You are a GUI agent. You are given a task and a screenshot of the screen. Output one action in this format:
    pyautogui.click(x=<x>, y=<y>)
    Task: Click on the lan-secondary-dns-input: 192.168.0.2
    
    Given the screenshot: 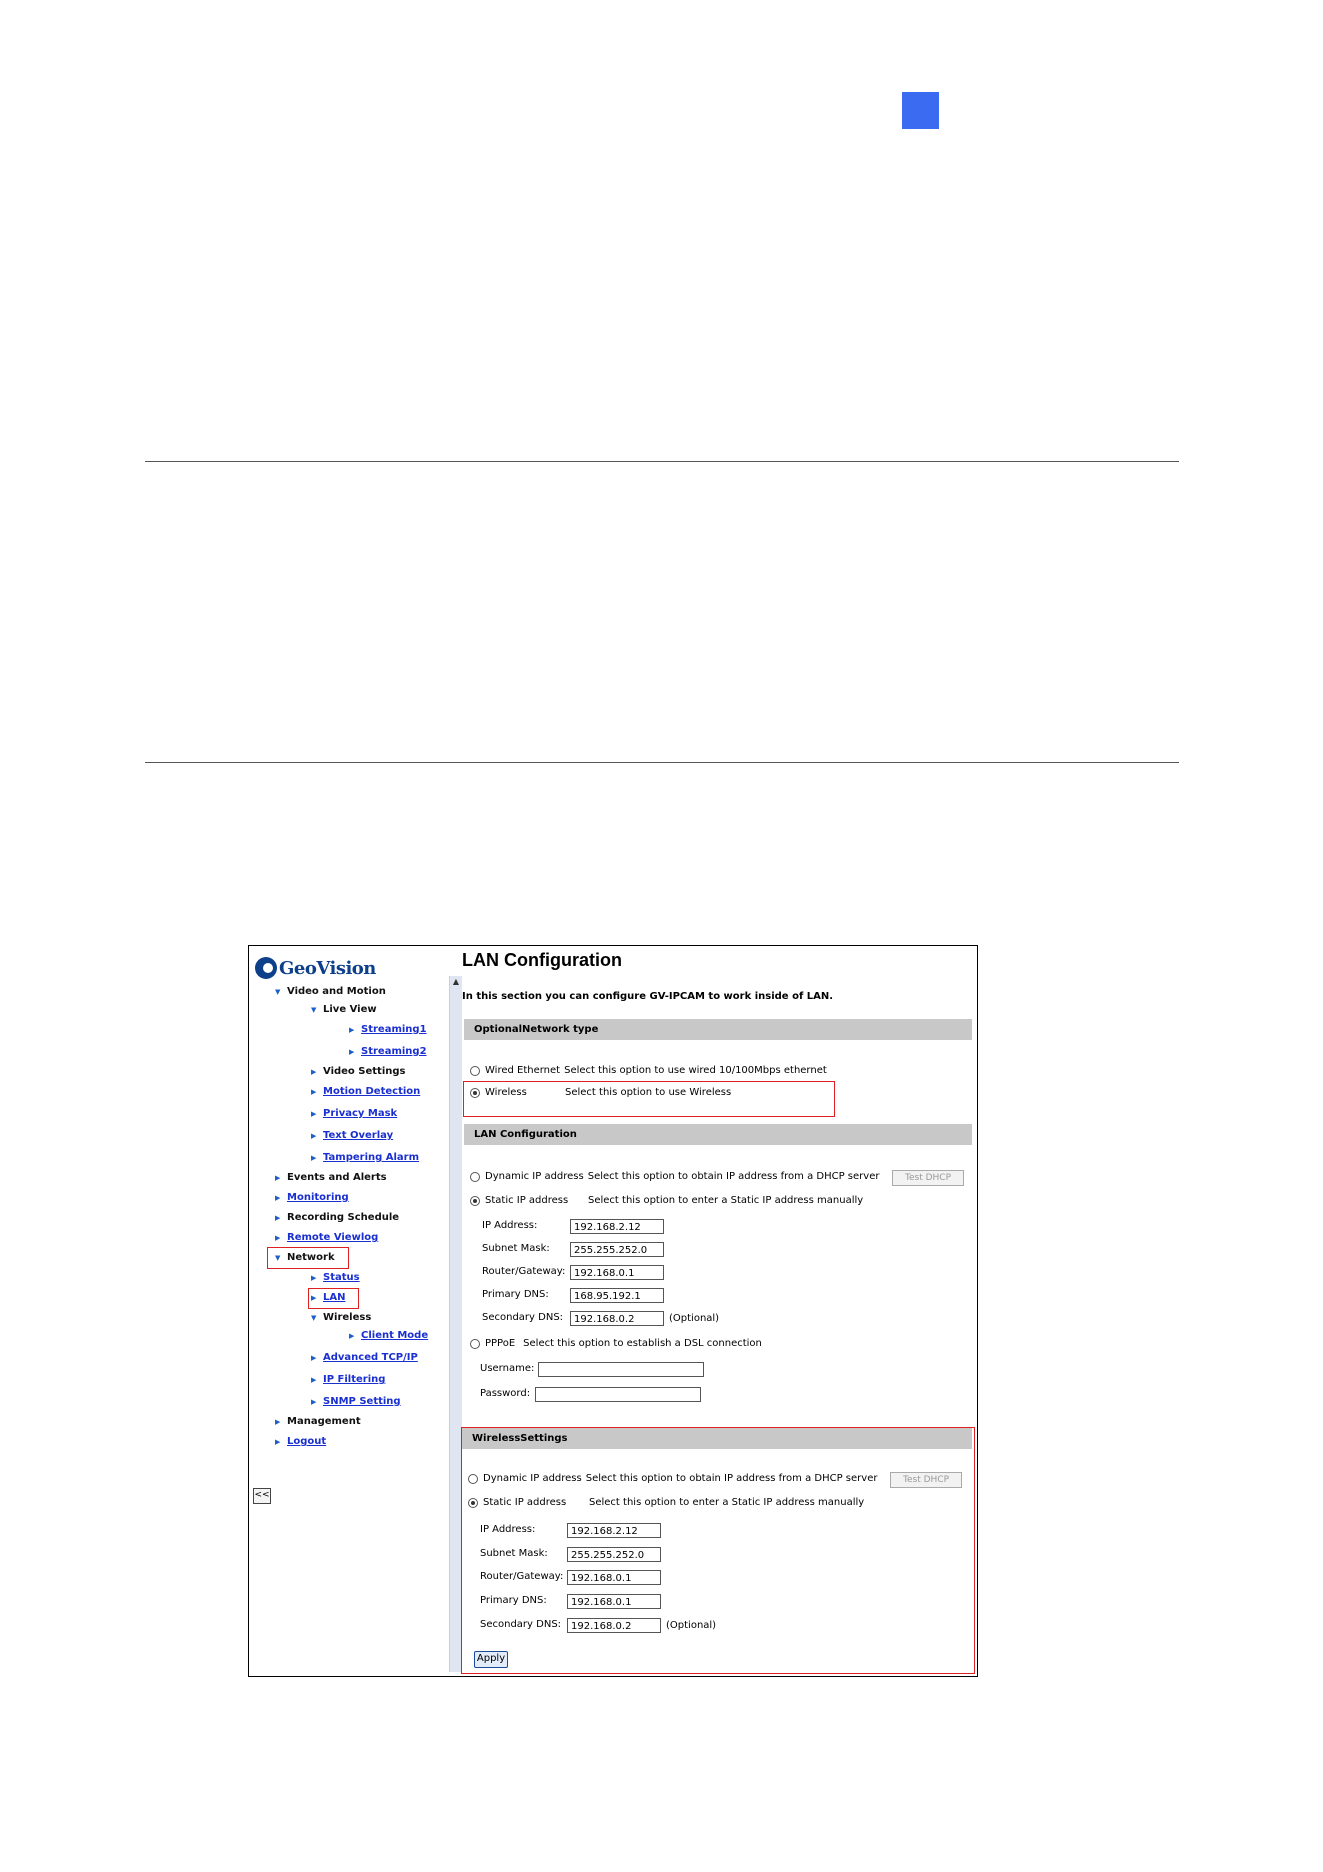 What is the action you would take?
    pyautogui.click(x=617, y=1318)
    